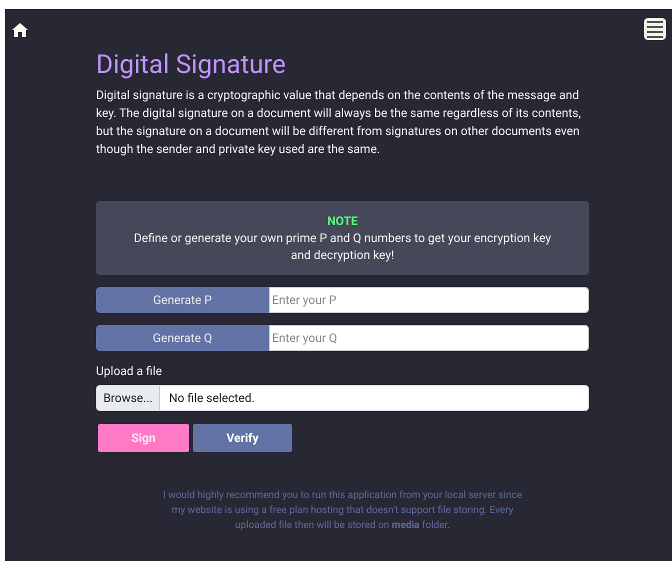 Image resolution: width=672 pixels, height=561 pixels. What do you see at coordinates (191, 65) in the screenshot?
I see `page-title: Digital Signature` at bounding box center [191, 65].